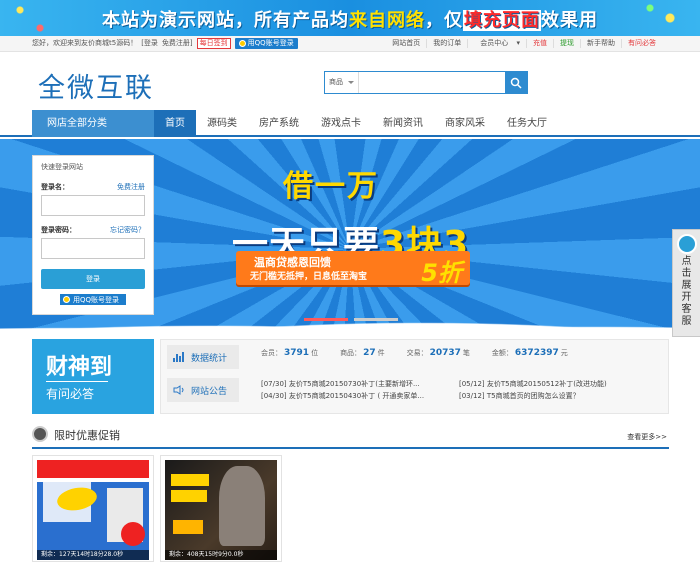 This screenshot has height=562, width=700. I want to click on product-thumb-price, so click(188, 527).